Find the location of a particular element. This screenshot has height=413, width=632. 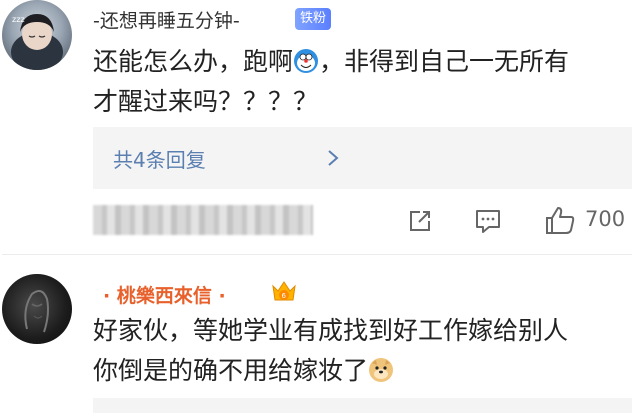

commenter-avatar: zzz is located at coordinates (37, 35).